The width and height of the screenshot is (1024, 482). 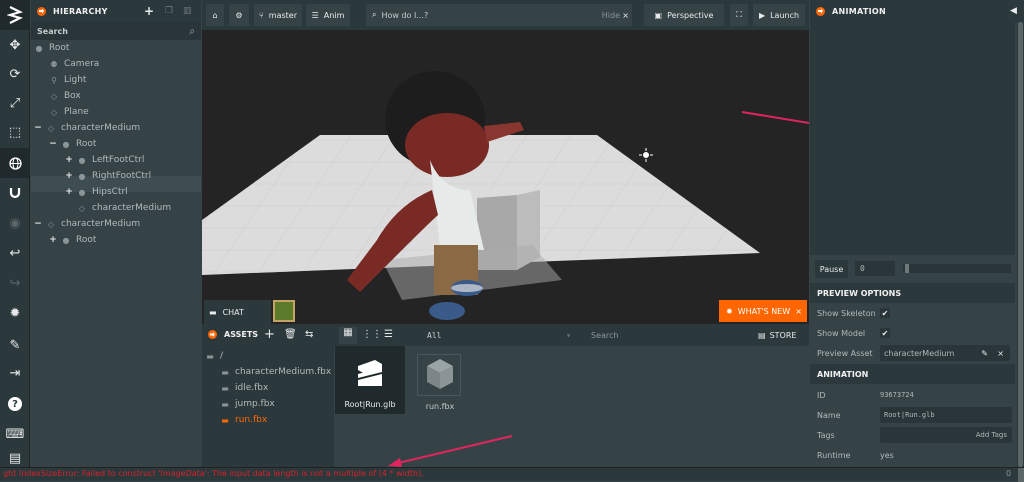 What do you see at coordinates (15, 103) in the screenshot?
I see `scale-icon: ⤢` at bounding box center [15, 103].